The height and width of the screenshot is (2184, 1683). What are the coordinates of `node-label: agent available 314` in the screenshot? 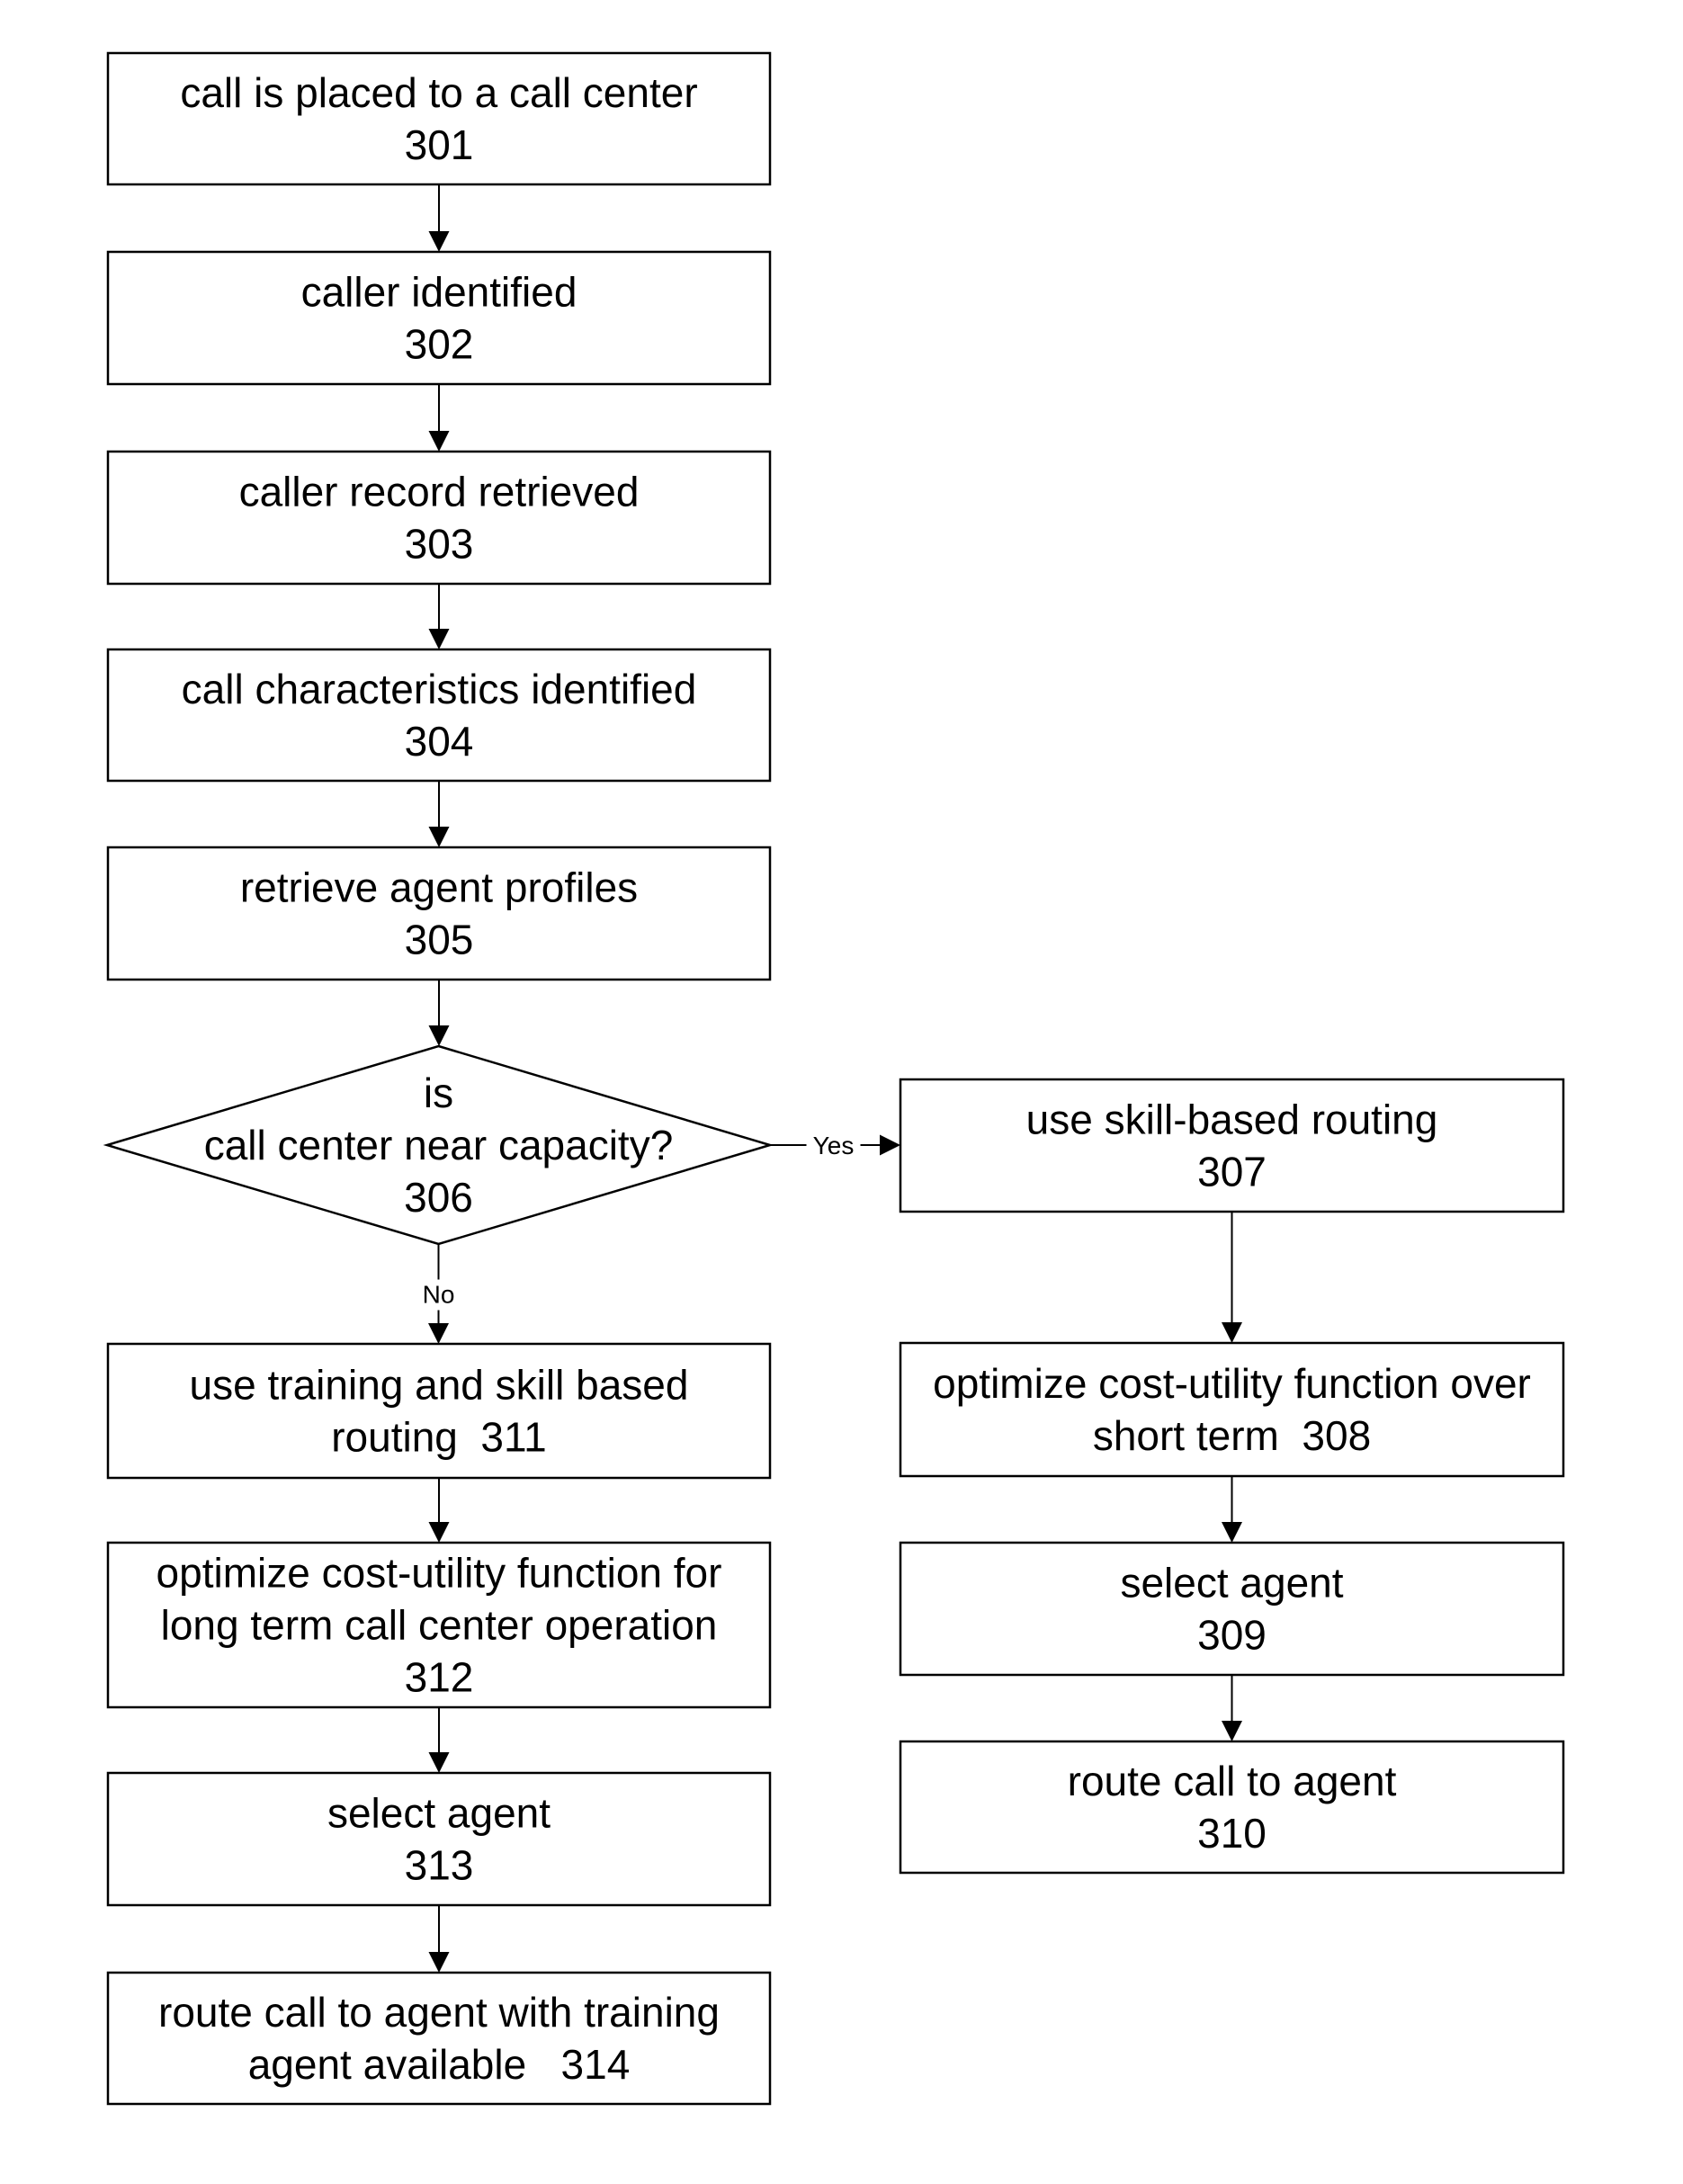 It's located at (440, 2064).